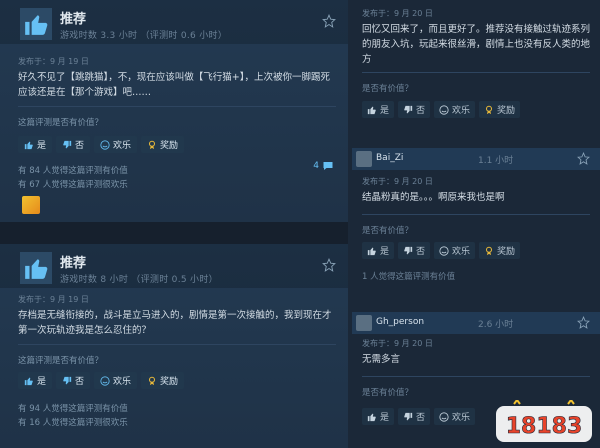 The width and height of the screenshot is (600, 448). I want to click on funny-count: 有 67 人觉得这篇评测很欢乐, so click(73, 185).